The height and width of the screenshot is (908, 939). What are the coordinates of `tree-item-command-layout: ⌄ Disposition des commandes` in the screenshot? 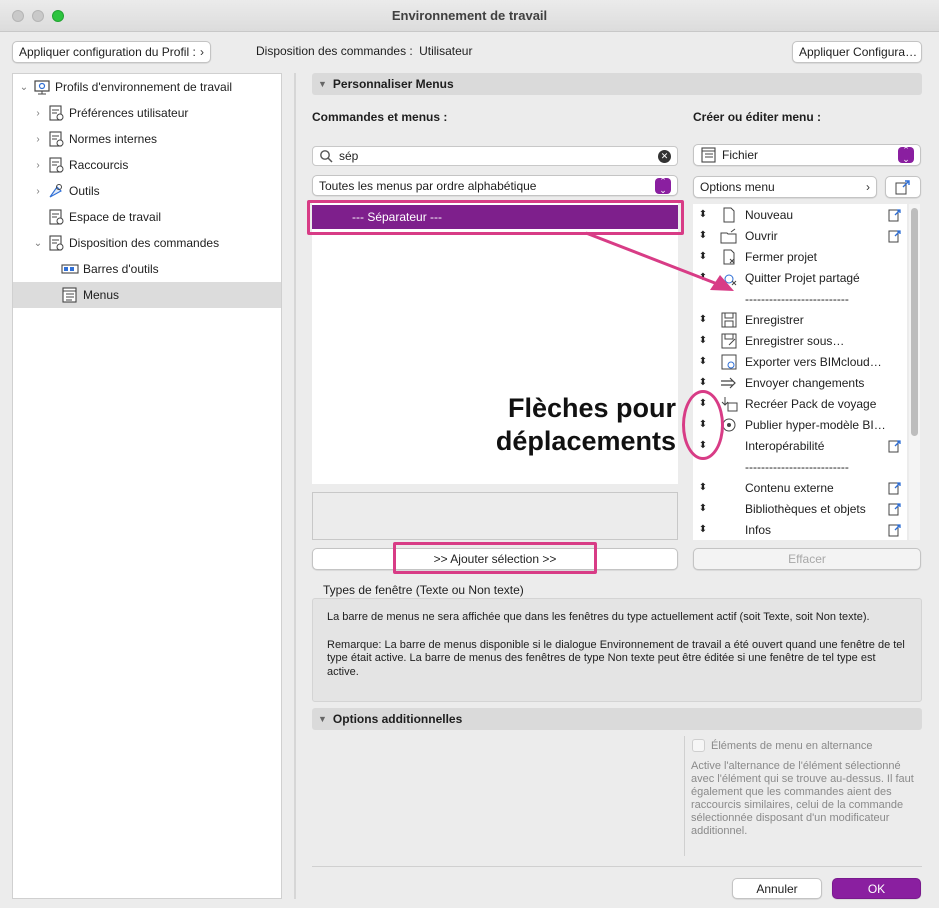 It's located at (147, 243).